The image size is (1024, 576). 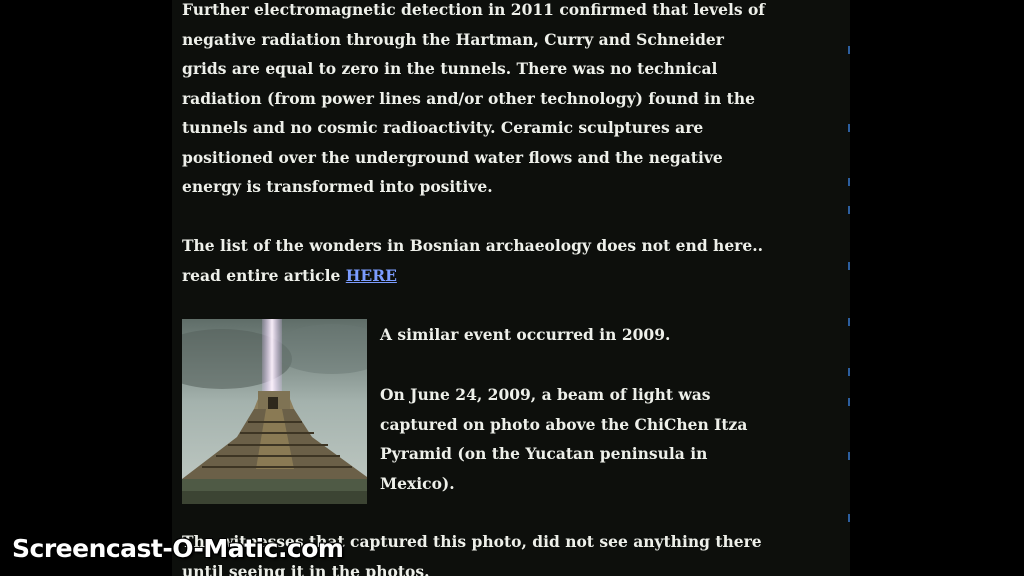 I want to click on read-article-text: read entire article, so click(x=264, y=275).